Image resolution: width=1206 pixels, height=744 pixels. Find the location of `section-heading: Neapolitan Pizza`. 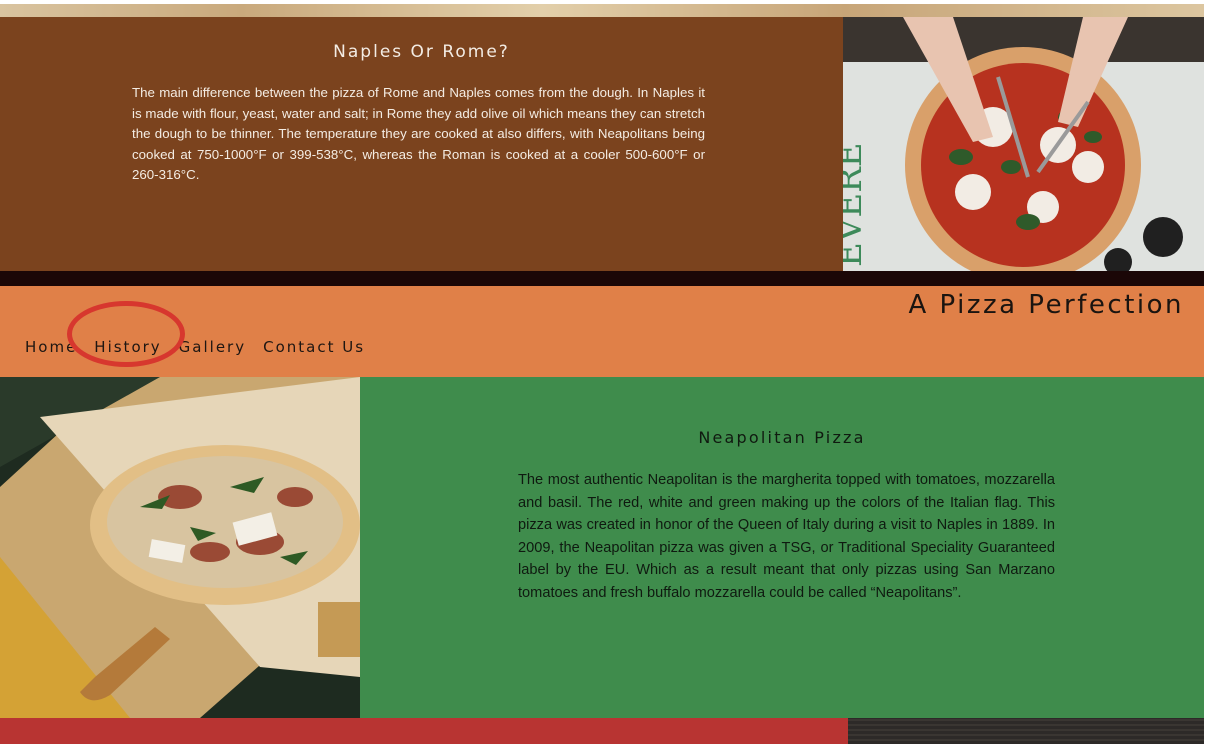

section-heading: Neapolitan Pizza is located at coordinates (782, 437).